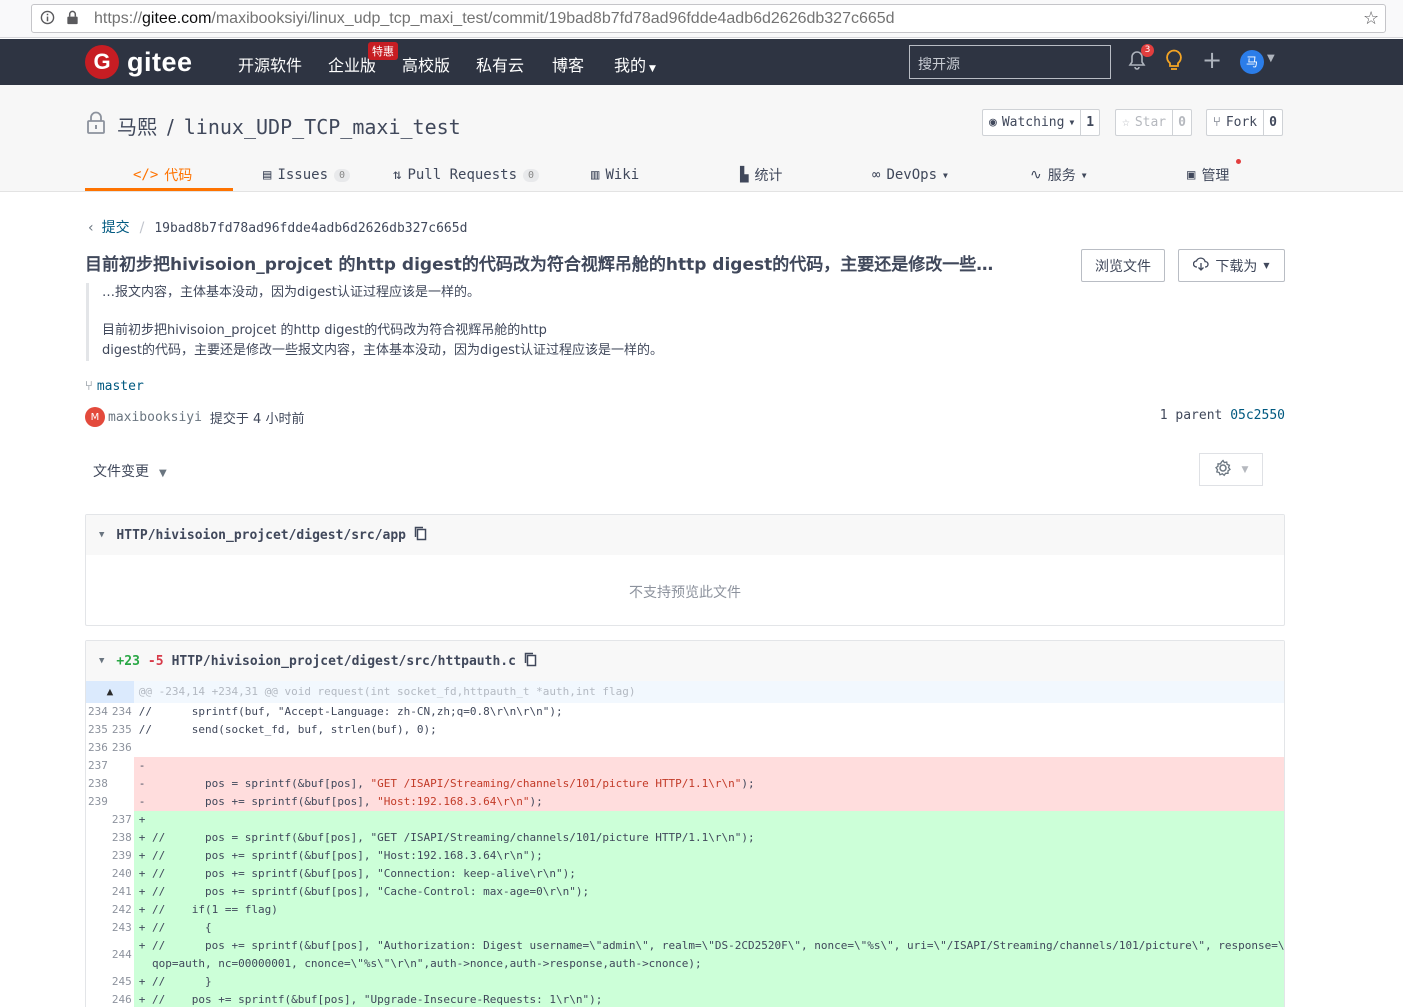 The height and width of the screenshot is (1007, 1403). What do you see at coordinates (1147, 50) in the screenshot?
I see `notification-badge: 3` at bounding box center [1147, 50].